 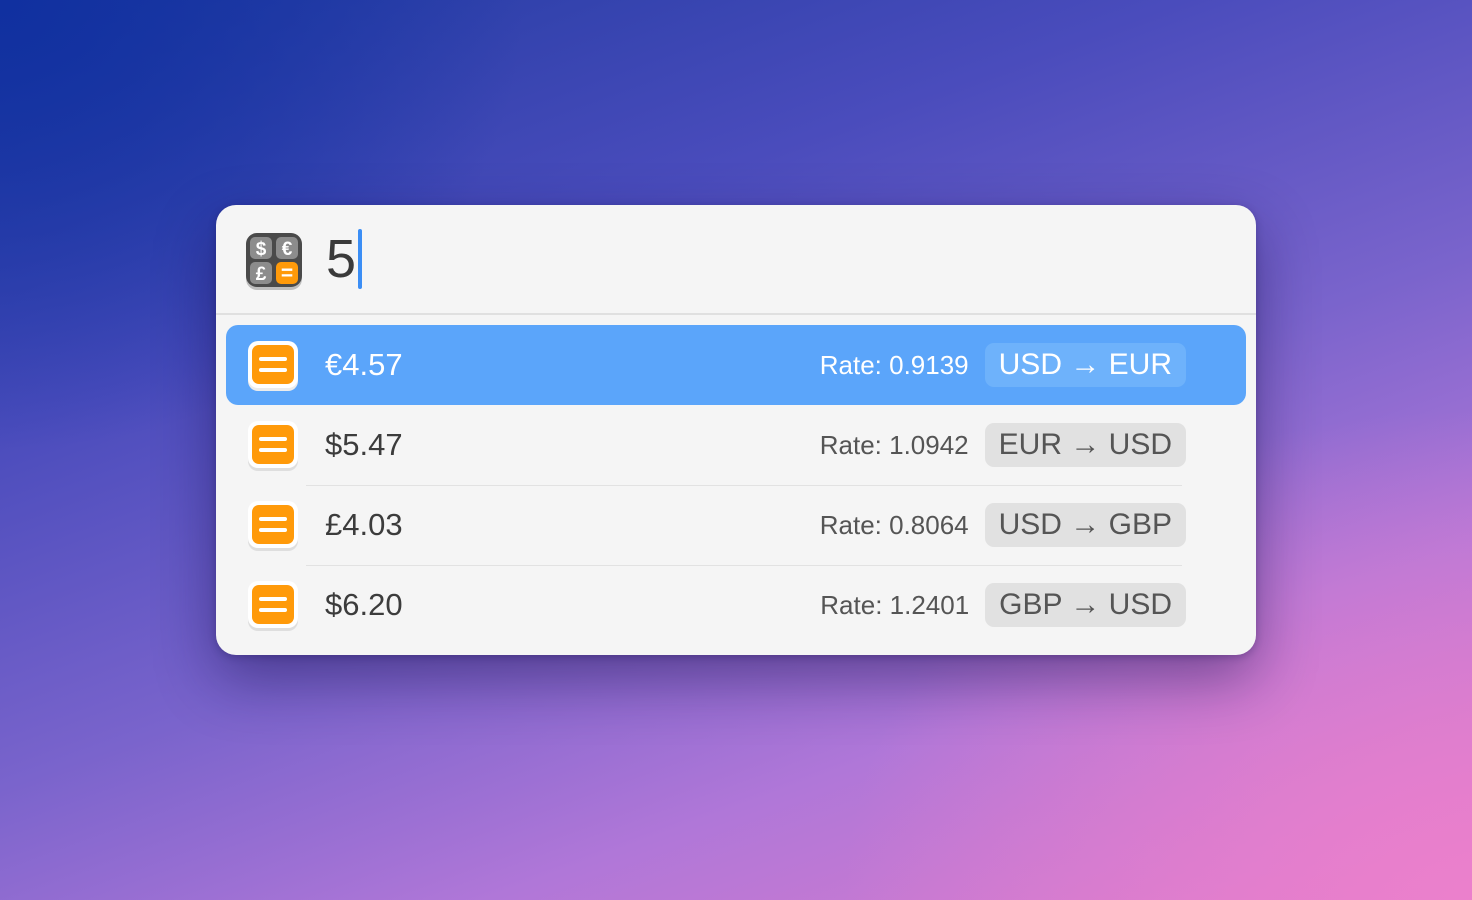 I want to click on result-value: $5.47, so click(x=364, y=444).